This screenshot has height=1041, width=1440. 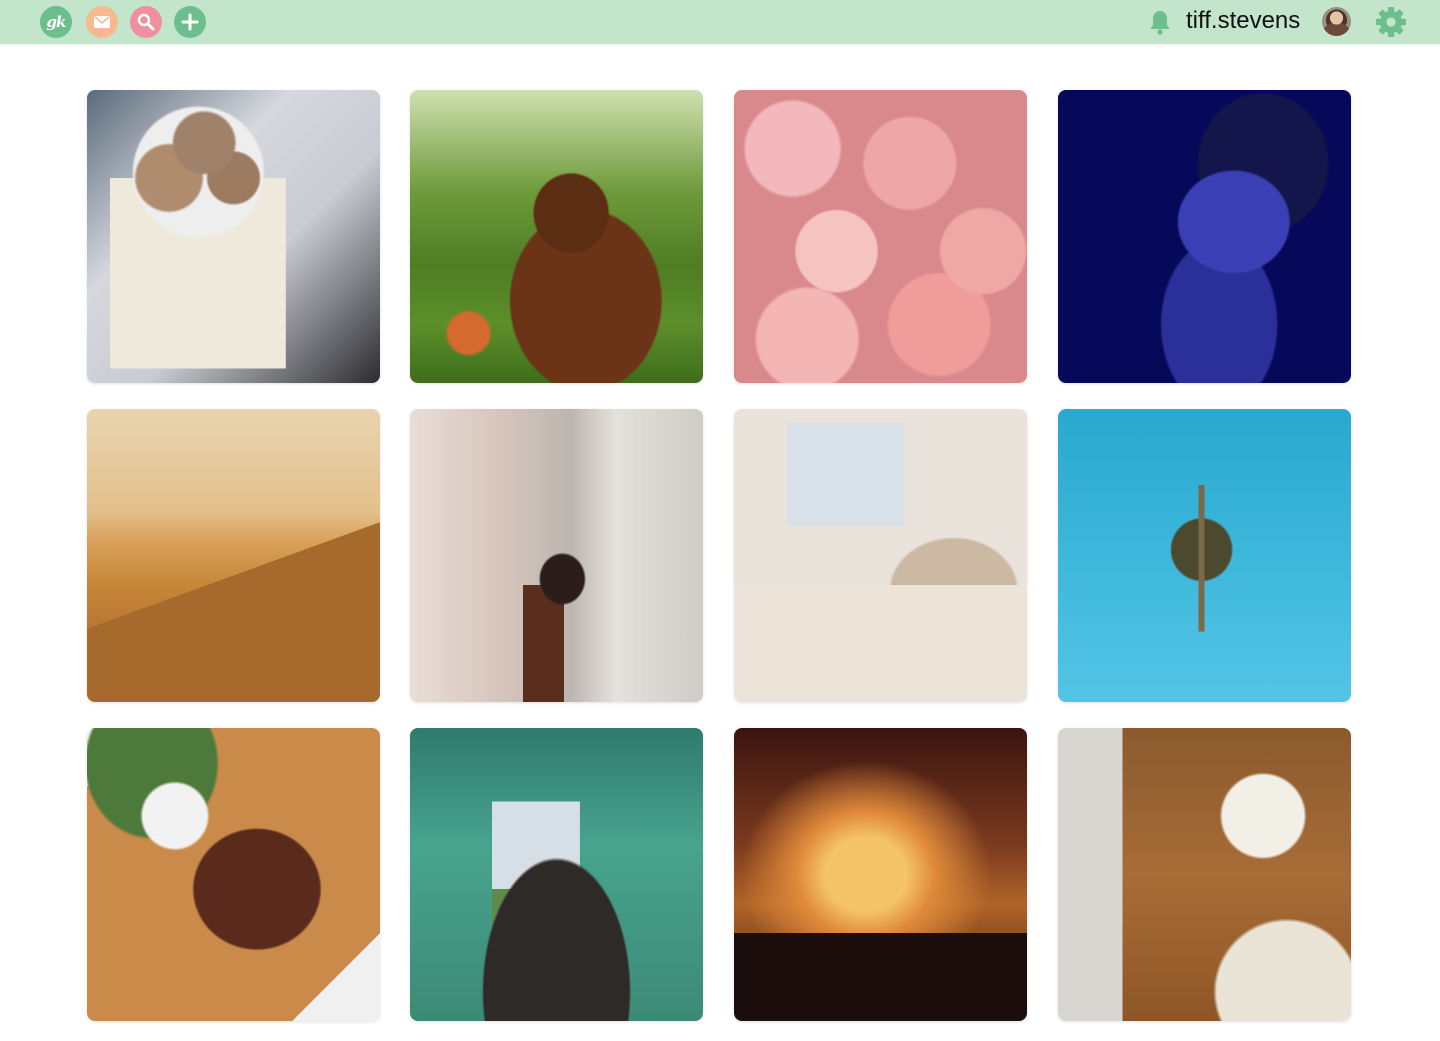 I want to click on search-button, so click(x=146, y=22).